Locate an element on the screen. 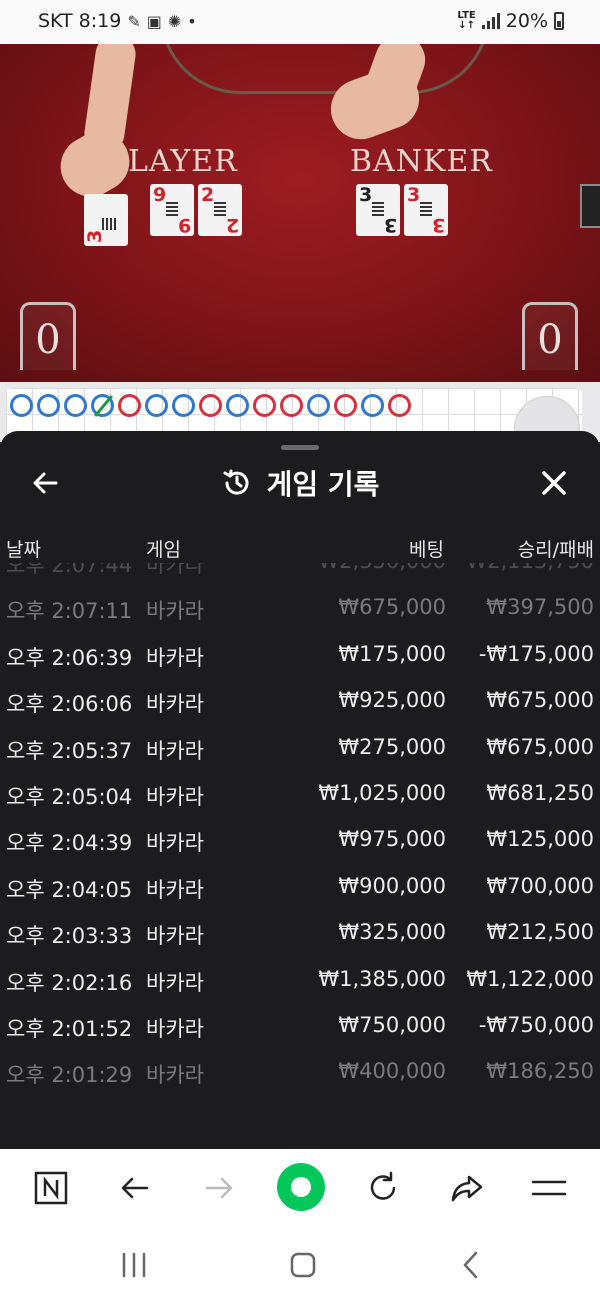 The image size is (600, 1301). back-arrow-icon is located at coordinates (135, 1188).